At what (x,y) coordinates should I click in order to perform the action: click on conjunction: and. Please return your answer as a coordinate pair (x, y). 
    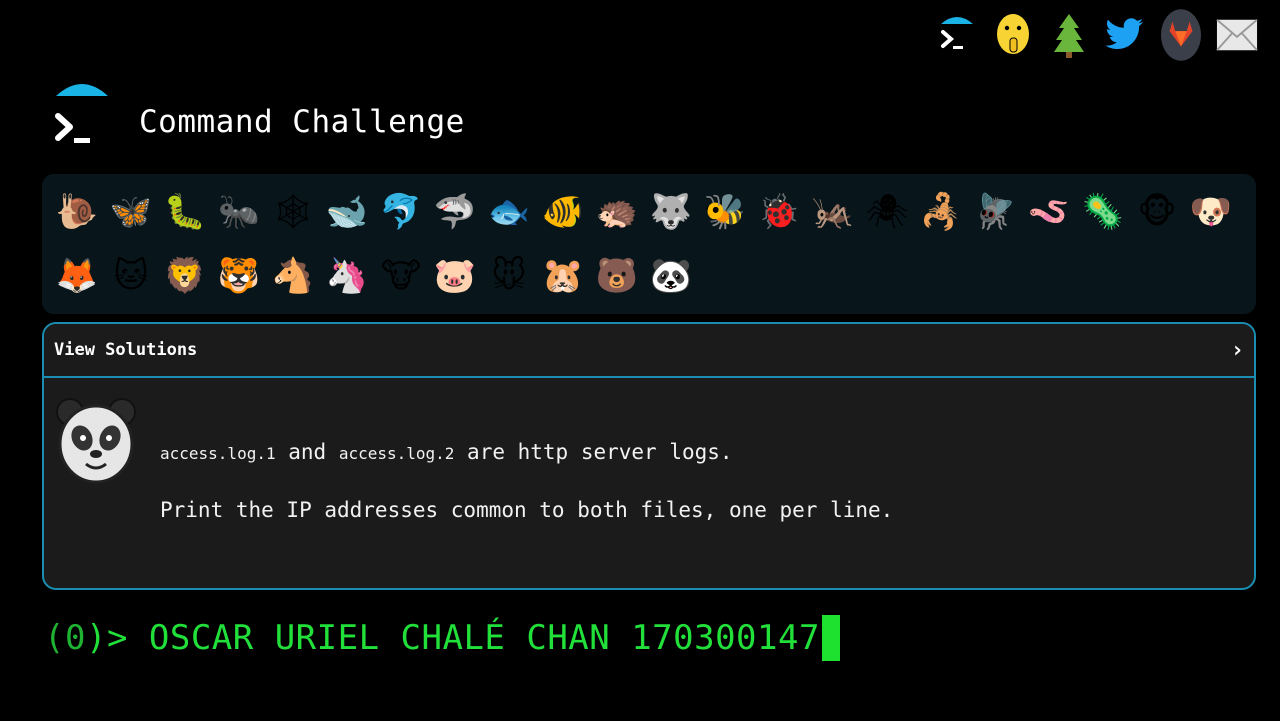
    Looking at the image, I should click on (307, 452).